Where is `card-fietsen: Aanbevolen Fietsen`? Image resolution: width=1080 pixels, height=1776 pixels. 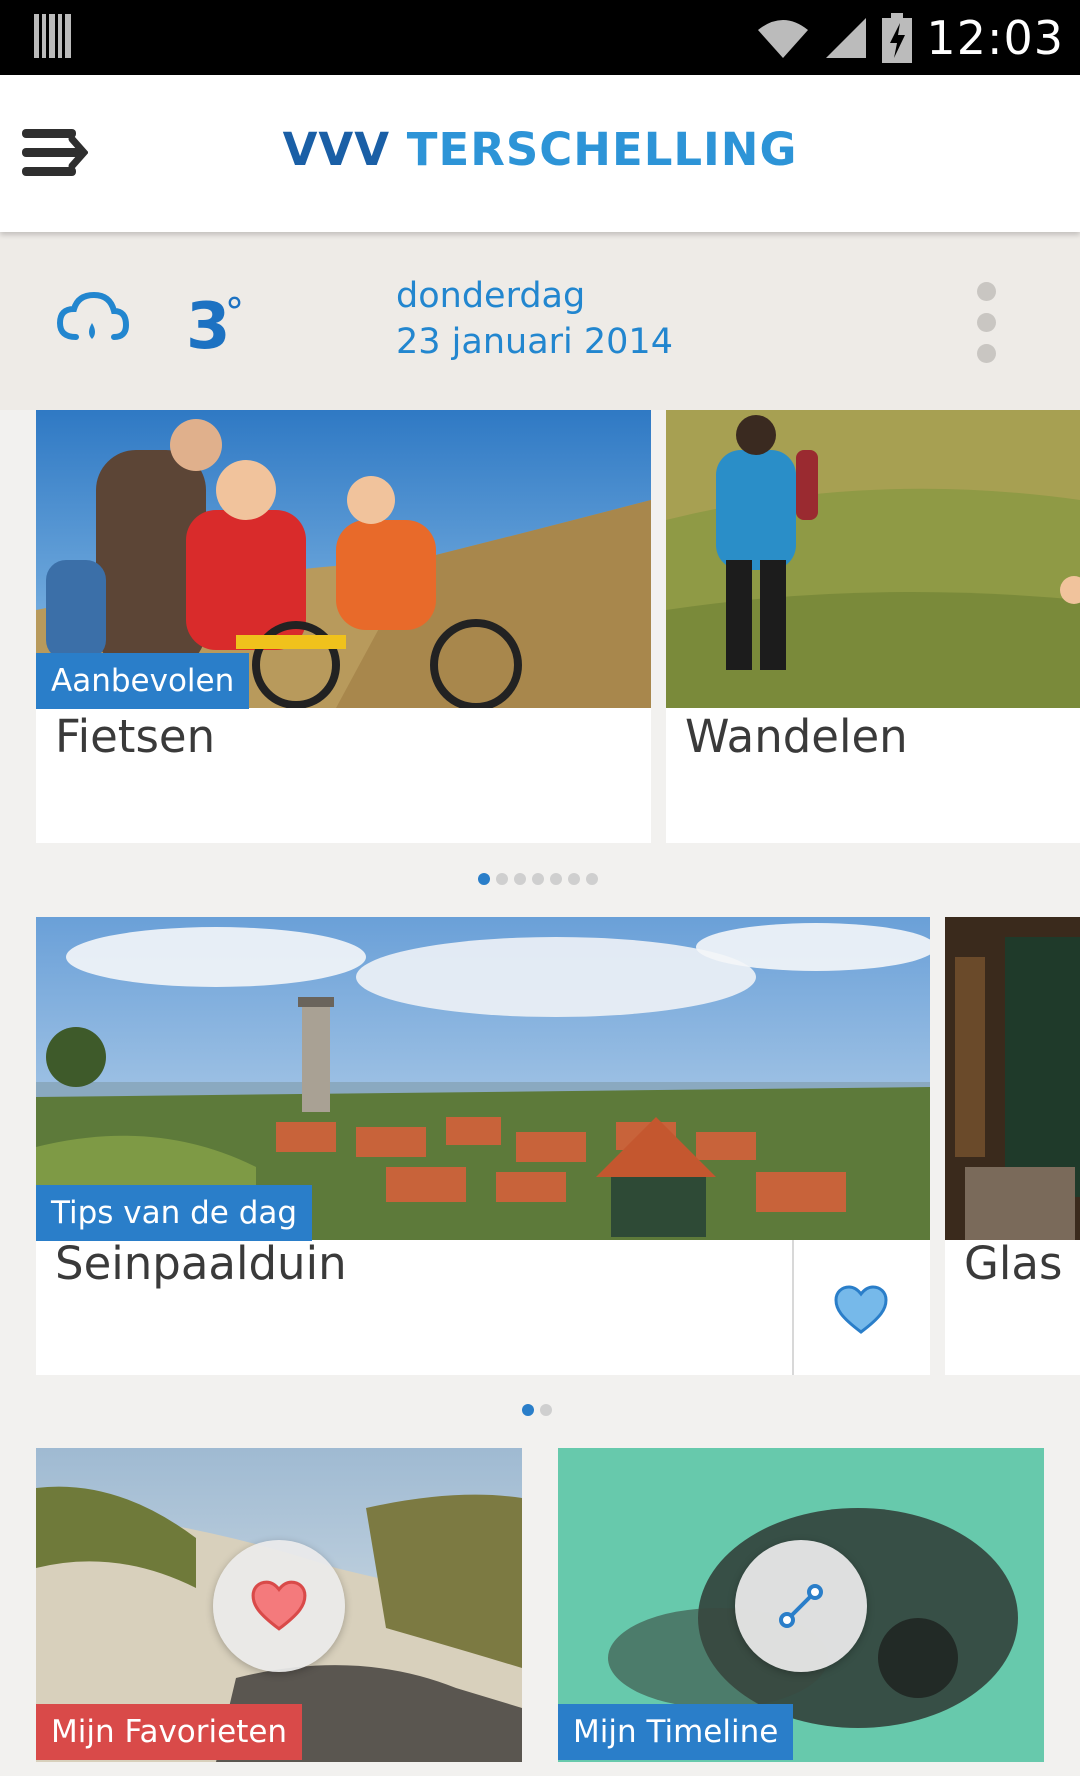 card-fietsen: Aanbevolen Fietsen is located at coordinates (343, 626).